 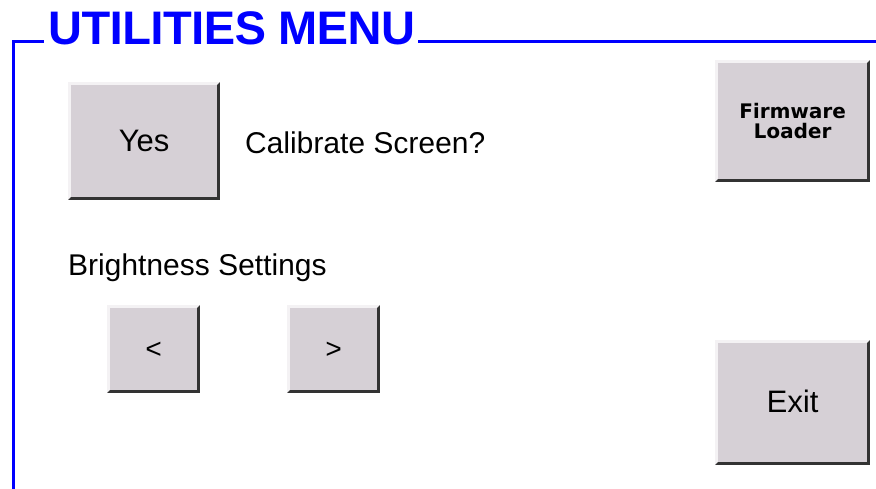 I want to click on decrease-button: <, so click(x=153, y=349).